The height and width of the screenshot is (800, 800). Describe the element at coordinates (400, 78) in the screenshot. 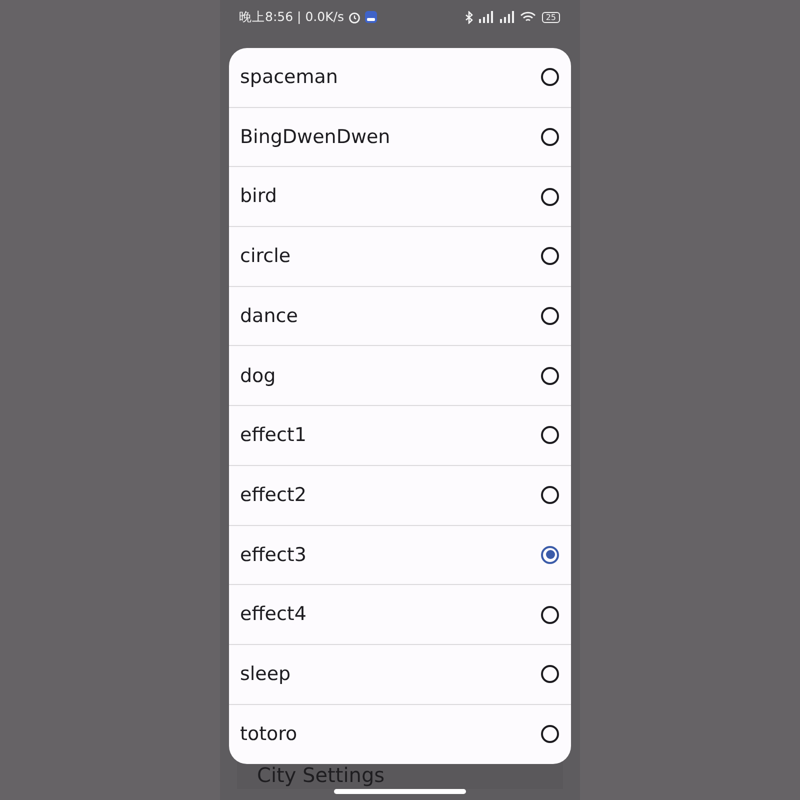

I see `option-row: spaceman` at that location.